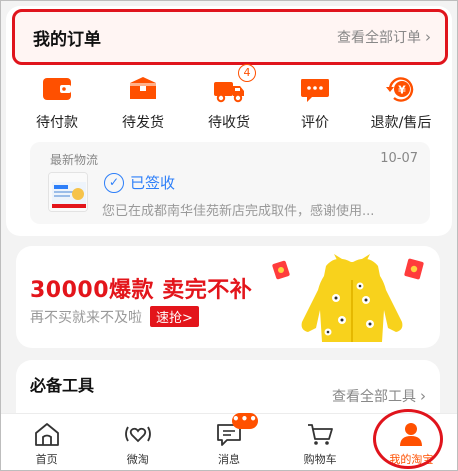 The height and width of the screenshot is (471, 458). Describe the element at coordinates (401, 123) in the screenshot. I see `status-label: 退款/售后` at that location.